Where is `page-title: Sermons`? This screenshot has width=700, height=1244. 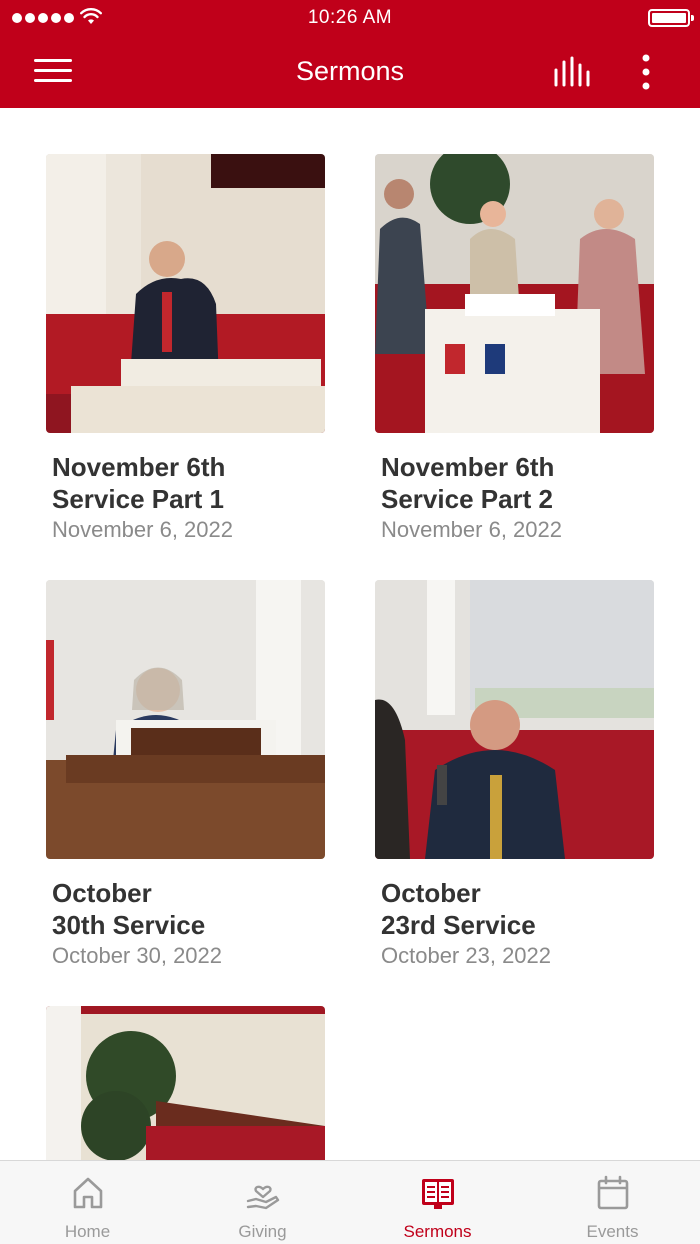 page-title: Sermons is located at coordinates (350, 71).